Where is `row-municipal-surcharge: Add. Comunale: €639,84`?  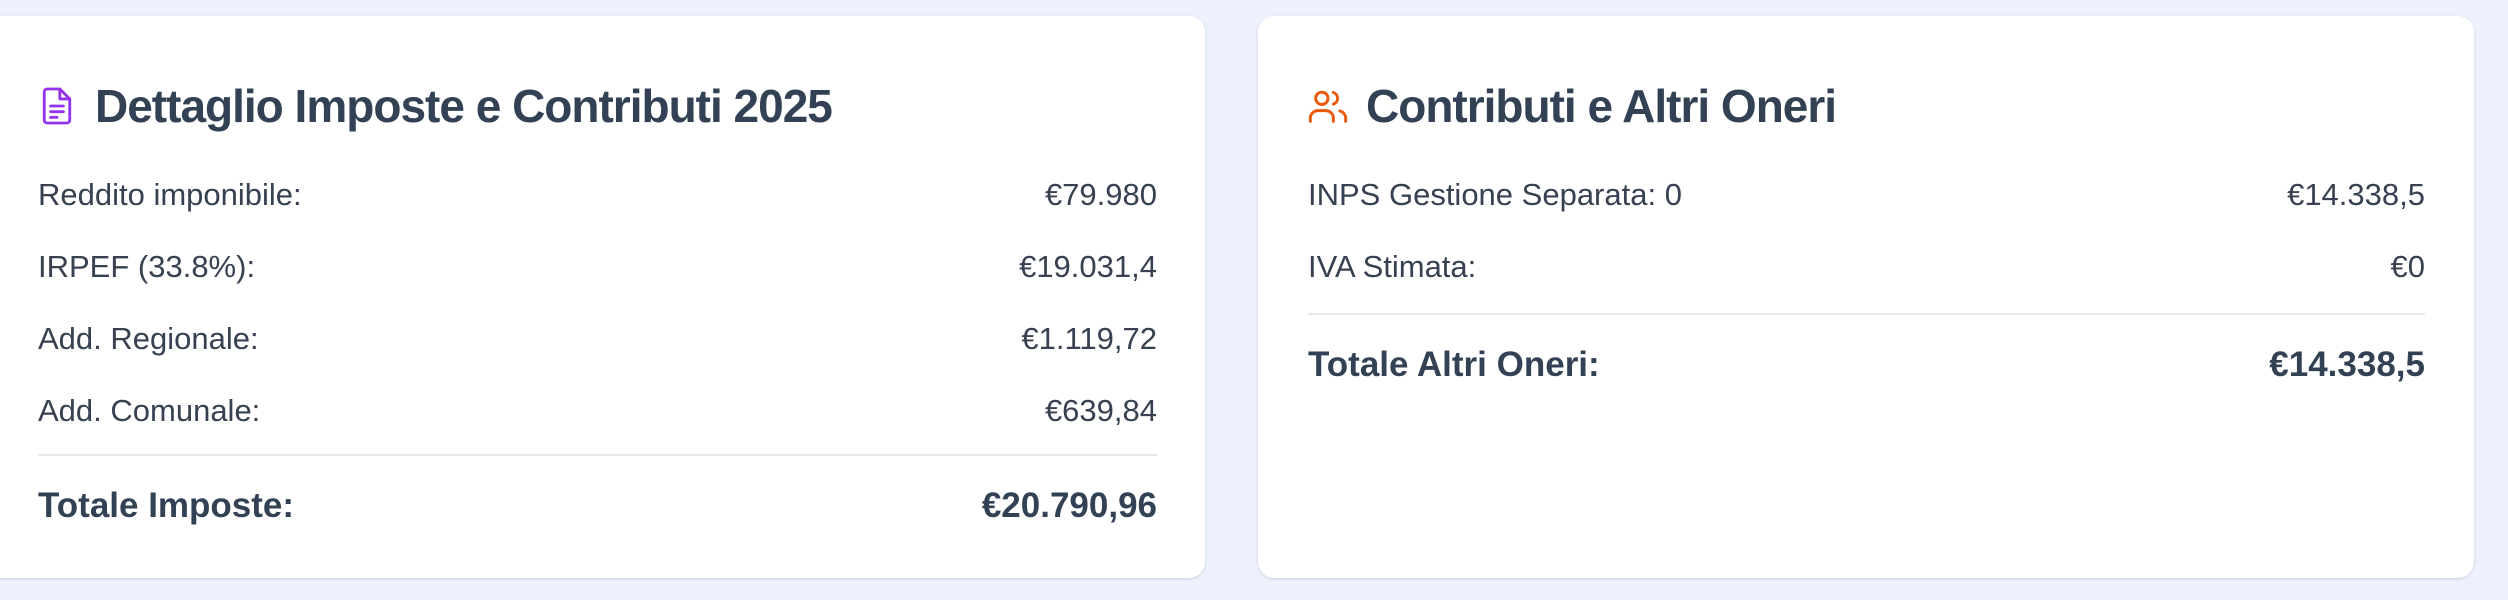 row-municipal-surcharge: Add. Comunale: €639,84 is located at coordinates (597, 411).